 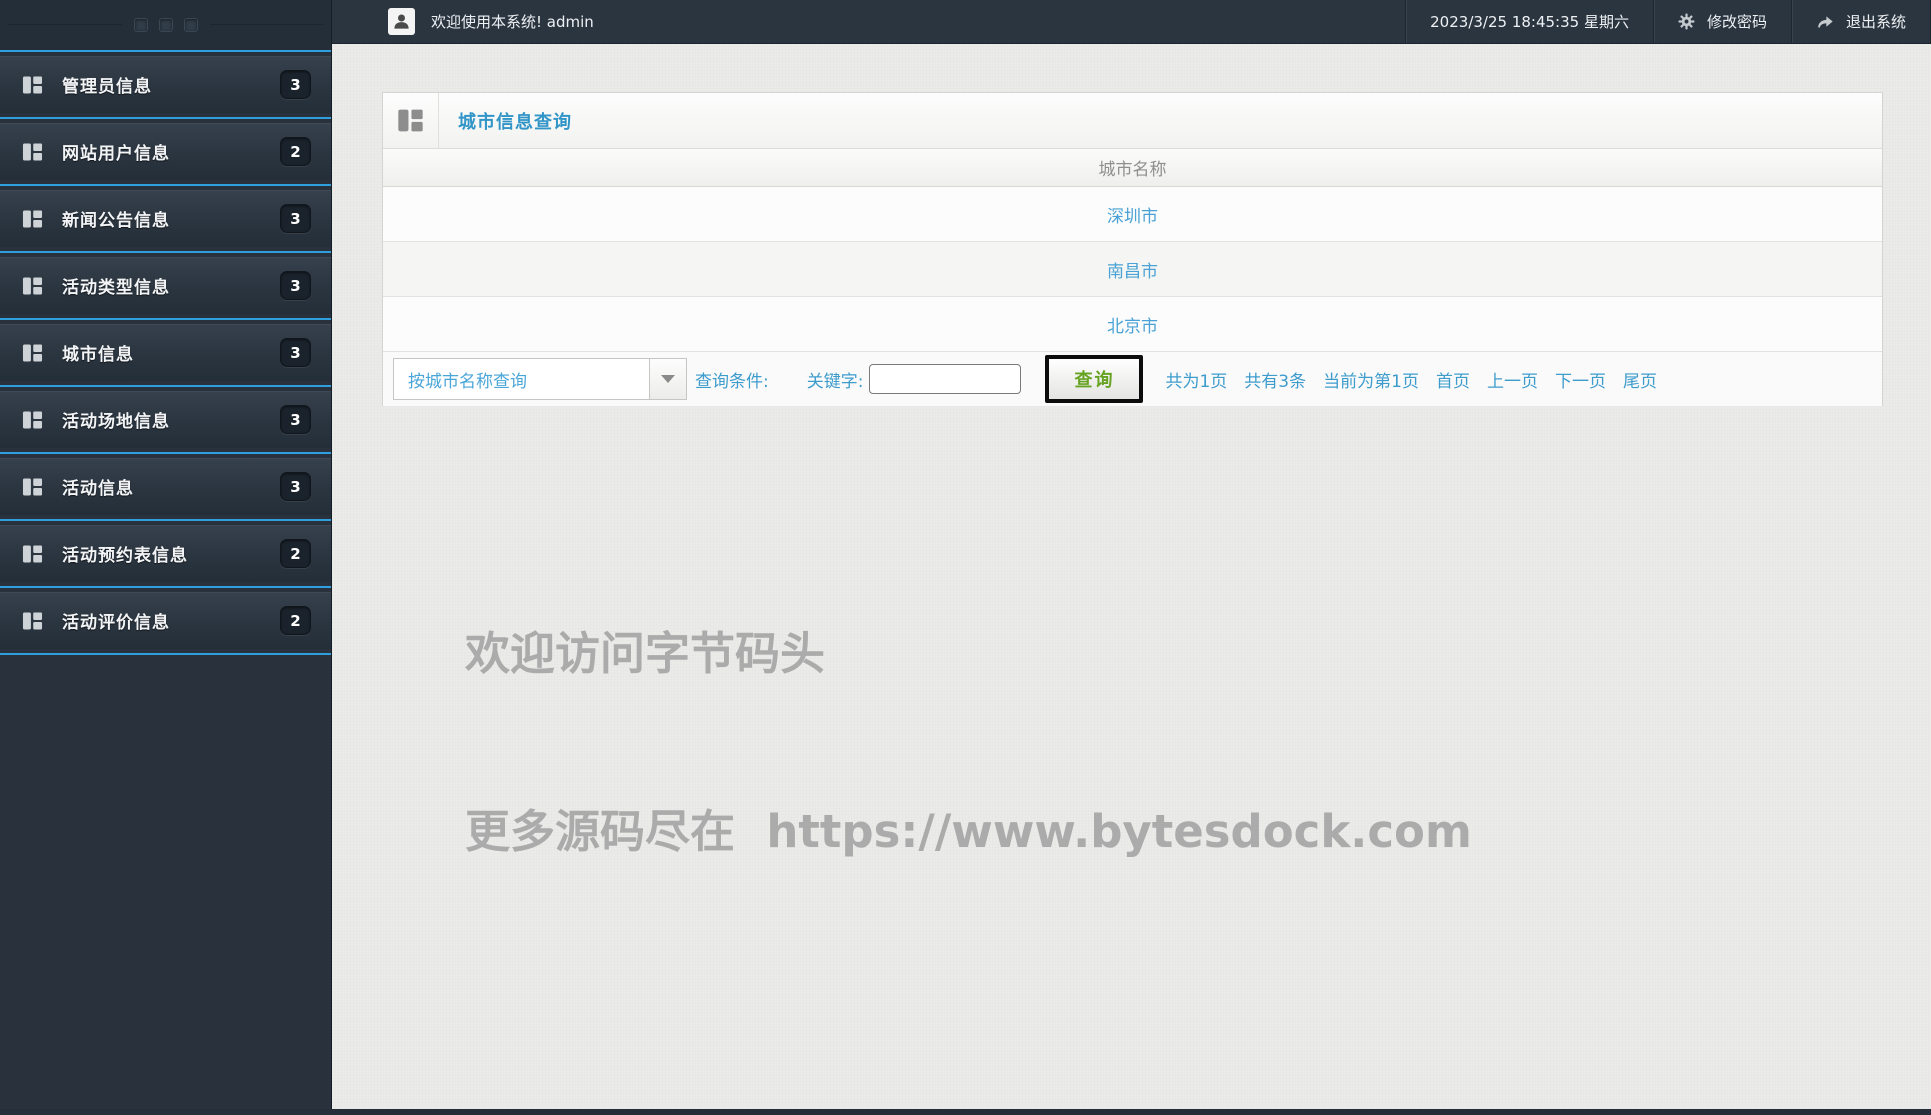 I want to click on pagination-link-下一页: 下一页, so click(x=1580, y=379).